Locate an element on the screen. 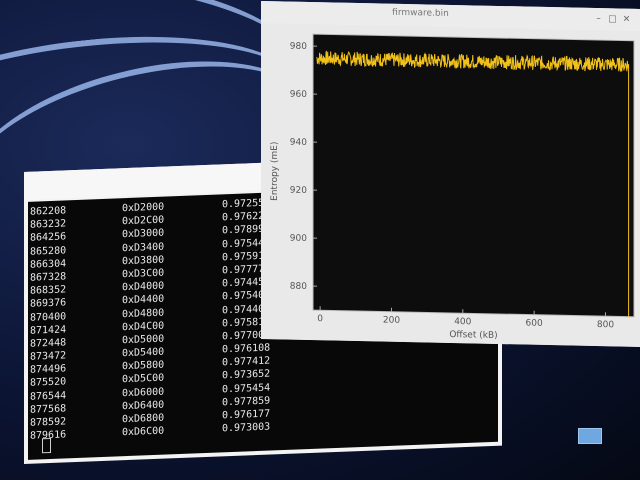  x-tick-label: 600 is located at coordinates (534, 324).